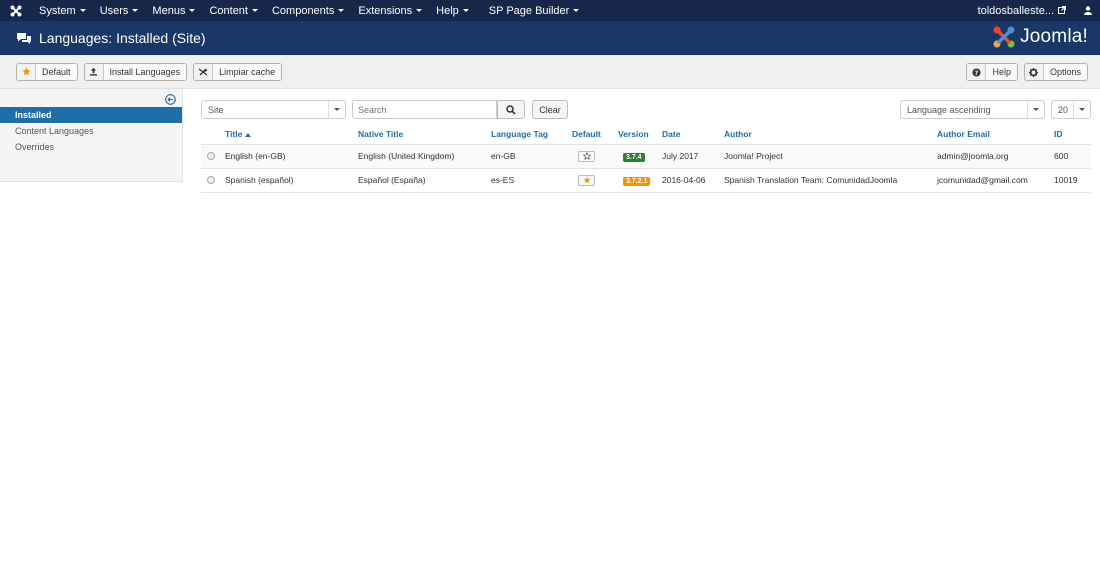  Describe the element at coordinates (273, 109) in the screenshot. I see `client-select: Site` at that location.